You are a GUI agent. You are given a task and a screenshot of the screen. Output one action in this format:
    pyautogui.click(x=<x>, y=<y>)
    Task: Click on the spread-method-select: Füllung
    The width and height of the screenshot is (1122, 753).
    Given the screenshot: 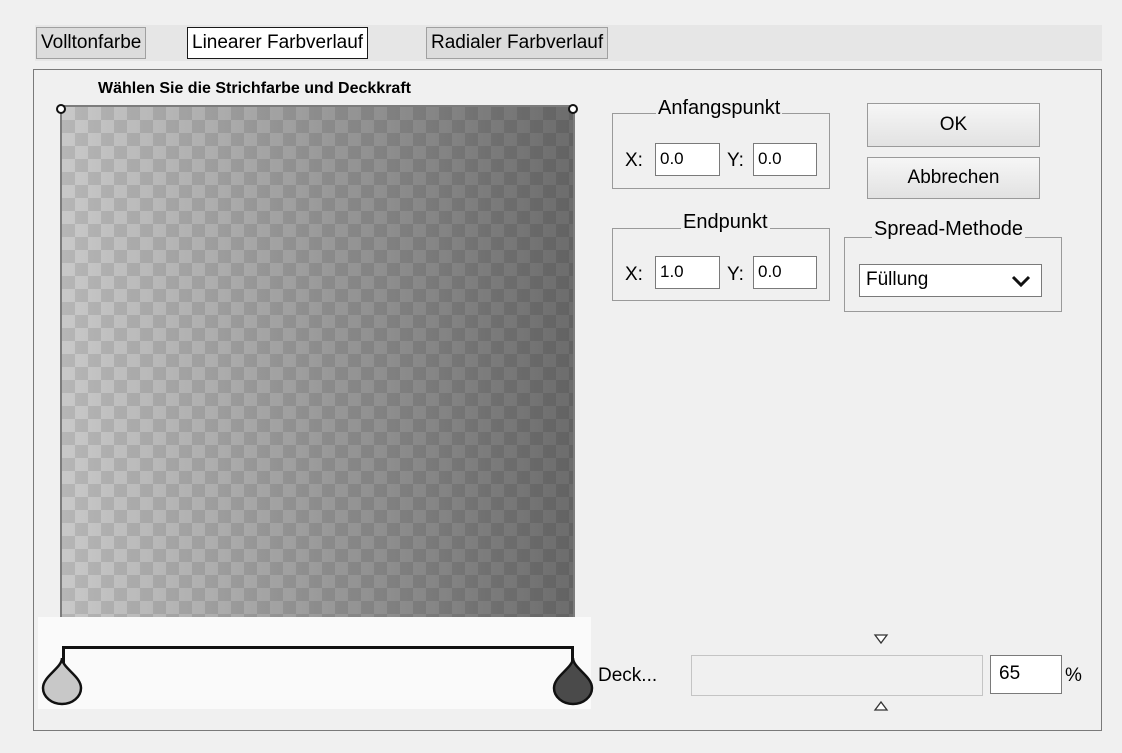 What is the action you would take?
    pyautogui.click(x=950, y=280)
    